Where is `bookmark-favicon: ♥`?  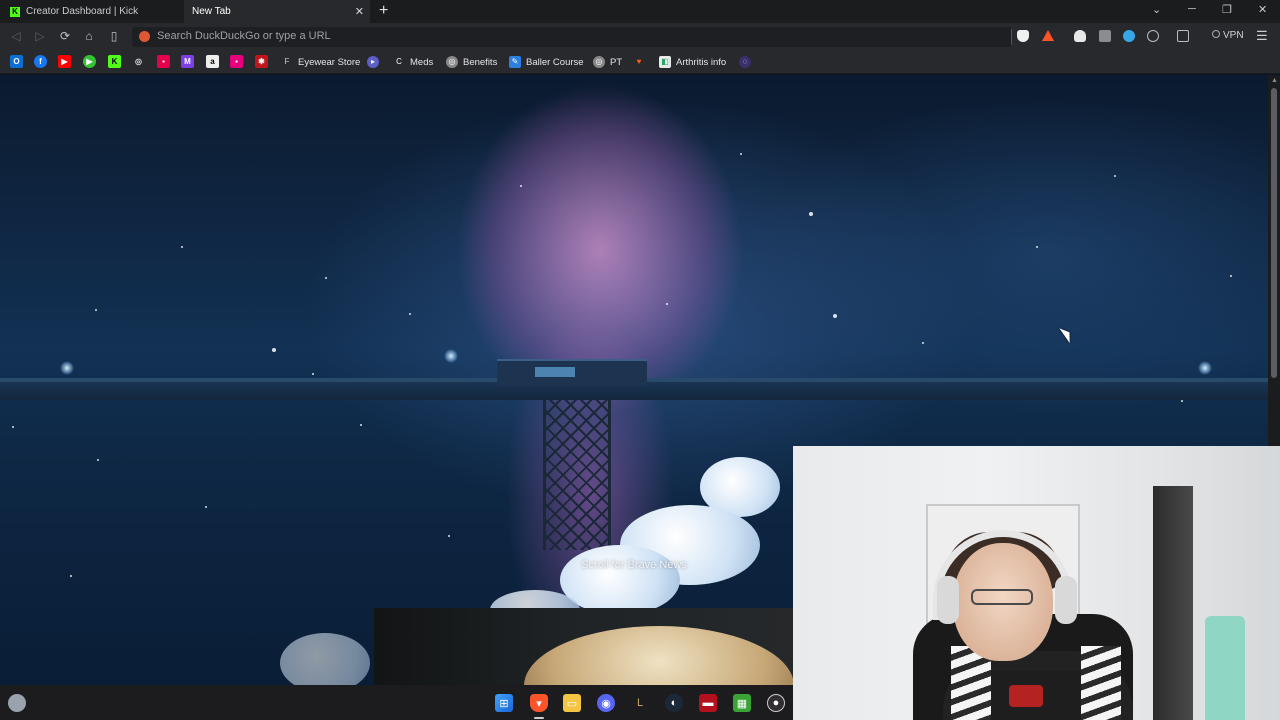 bookmark-favicon: ♥ is located at coordinates (639, 61).